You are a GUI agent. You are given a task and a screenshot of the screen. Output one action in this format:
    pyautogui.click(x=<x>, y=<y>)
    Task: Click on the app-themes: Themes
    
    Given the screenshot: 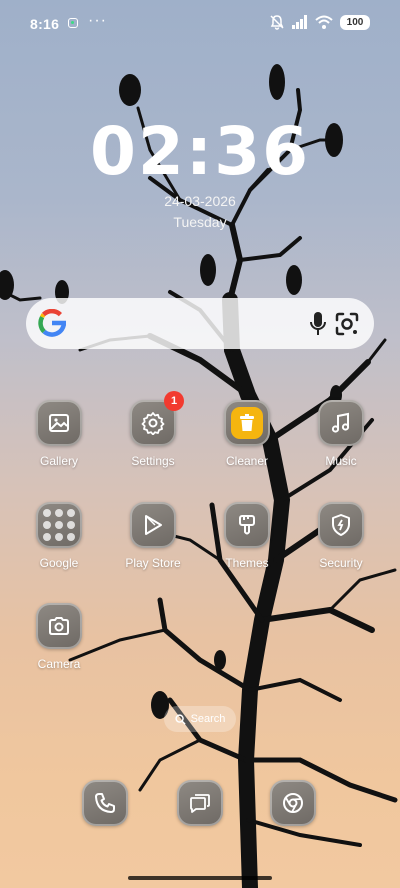 What is the action you would take?
    pyautogui.click(x=247, y=536)
    